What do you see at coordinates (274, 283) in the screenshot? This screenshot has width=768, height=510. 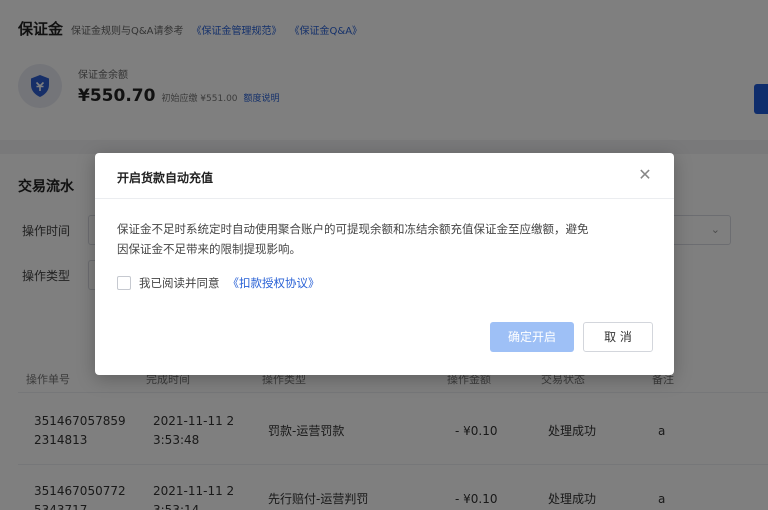 I see `authorization-agreement-link: 《扣款授权协议》` at bounding box center [274, 283].